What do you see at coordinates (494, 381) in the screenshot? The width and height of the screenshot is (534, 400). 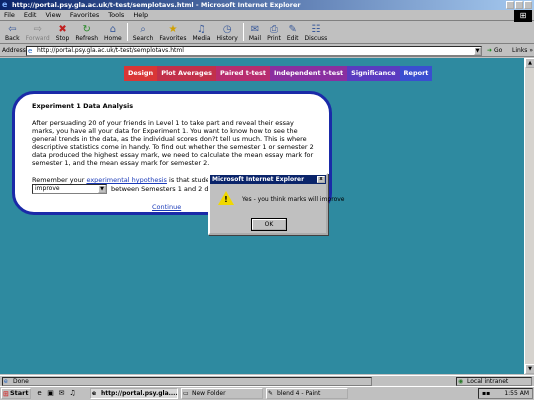 I see `security-zone-panel: ◉ Local intranet` at bounding box center [494, 381].